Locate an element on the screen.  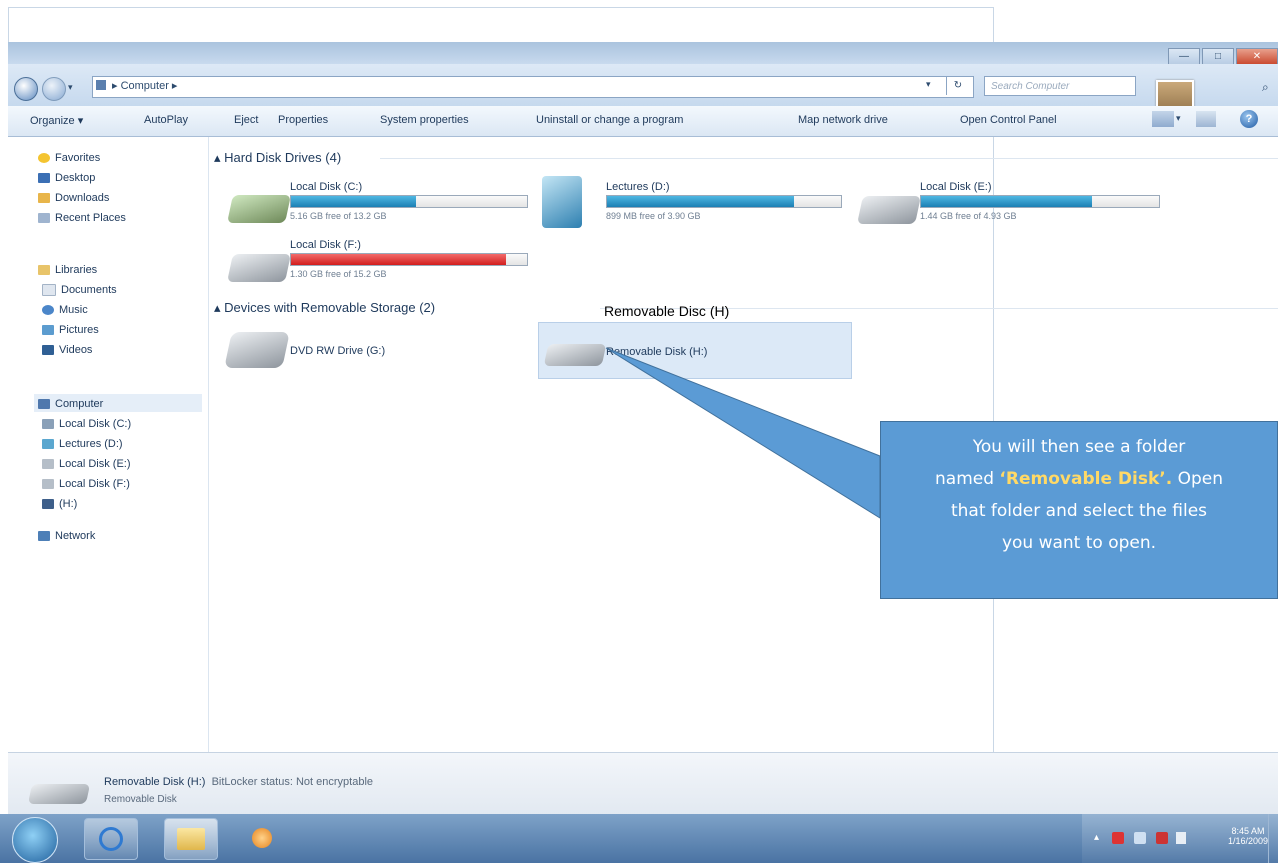
group-header-hard-disk-drives: ▴ Hard Disk Drives (4) is located at coordinates (277, 158).